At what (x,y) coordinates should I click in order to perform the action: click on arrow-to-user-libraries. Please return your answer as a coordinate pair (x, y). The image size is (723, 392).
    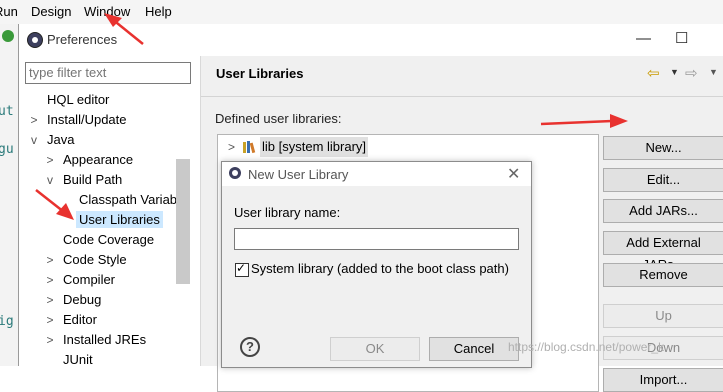
    Looking at the image, I should click on (50, 201).